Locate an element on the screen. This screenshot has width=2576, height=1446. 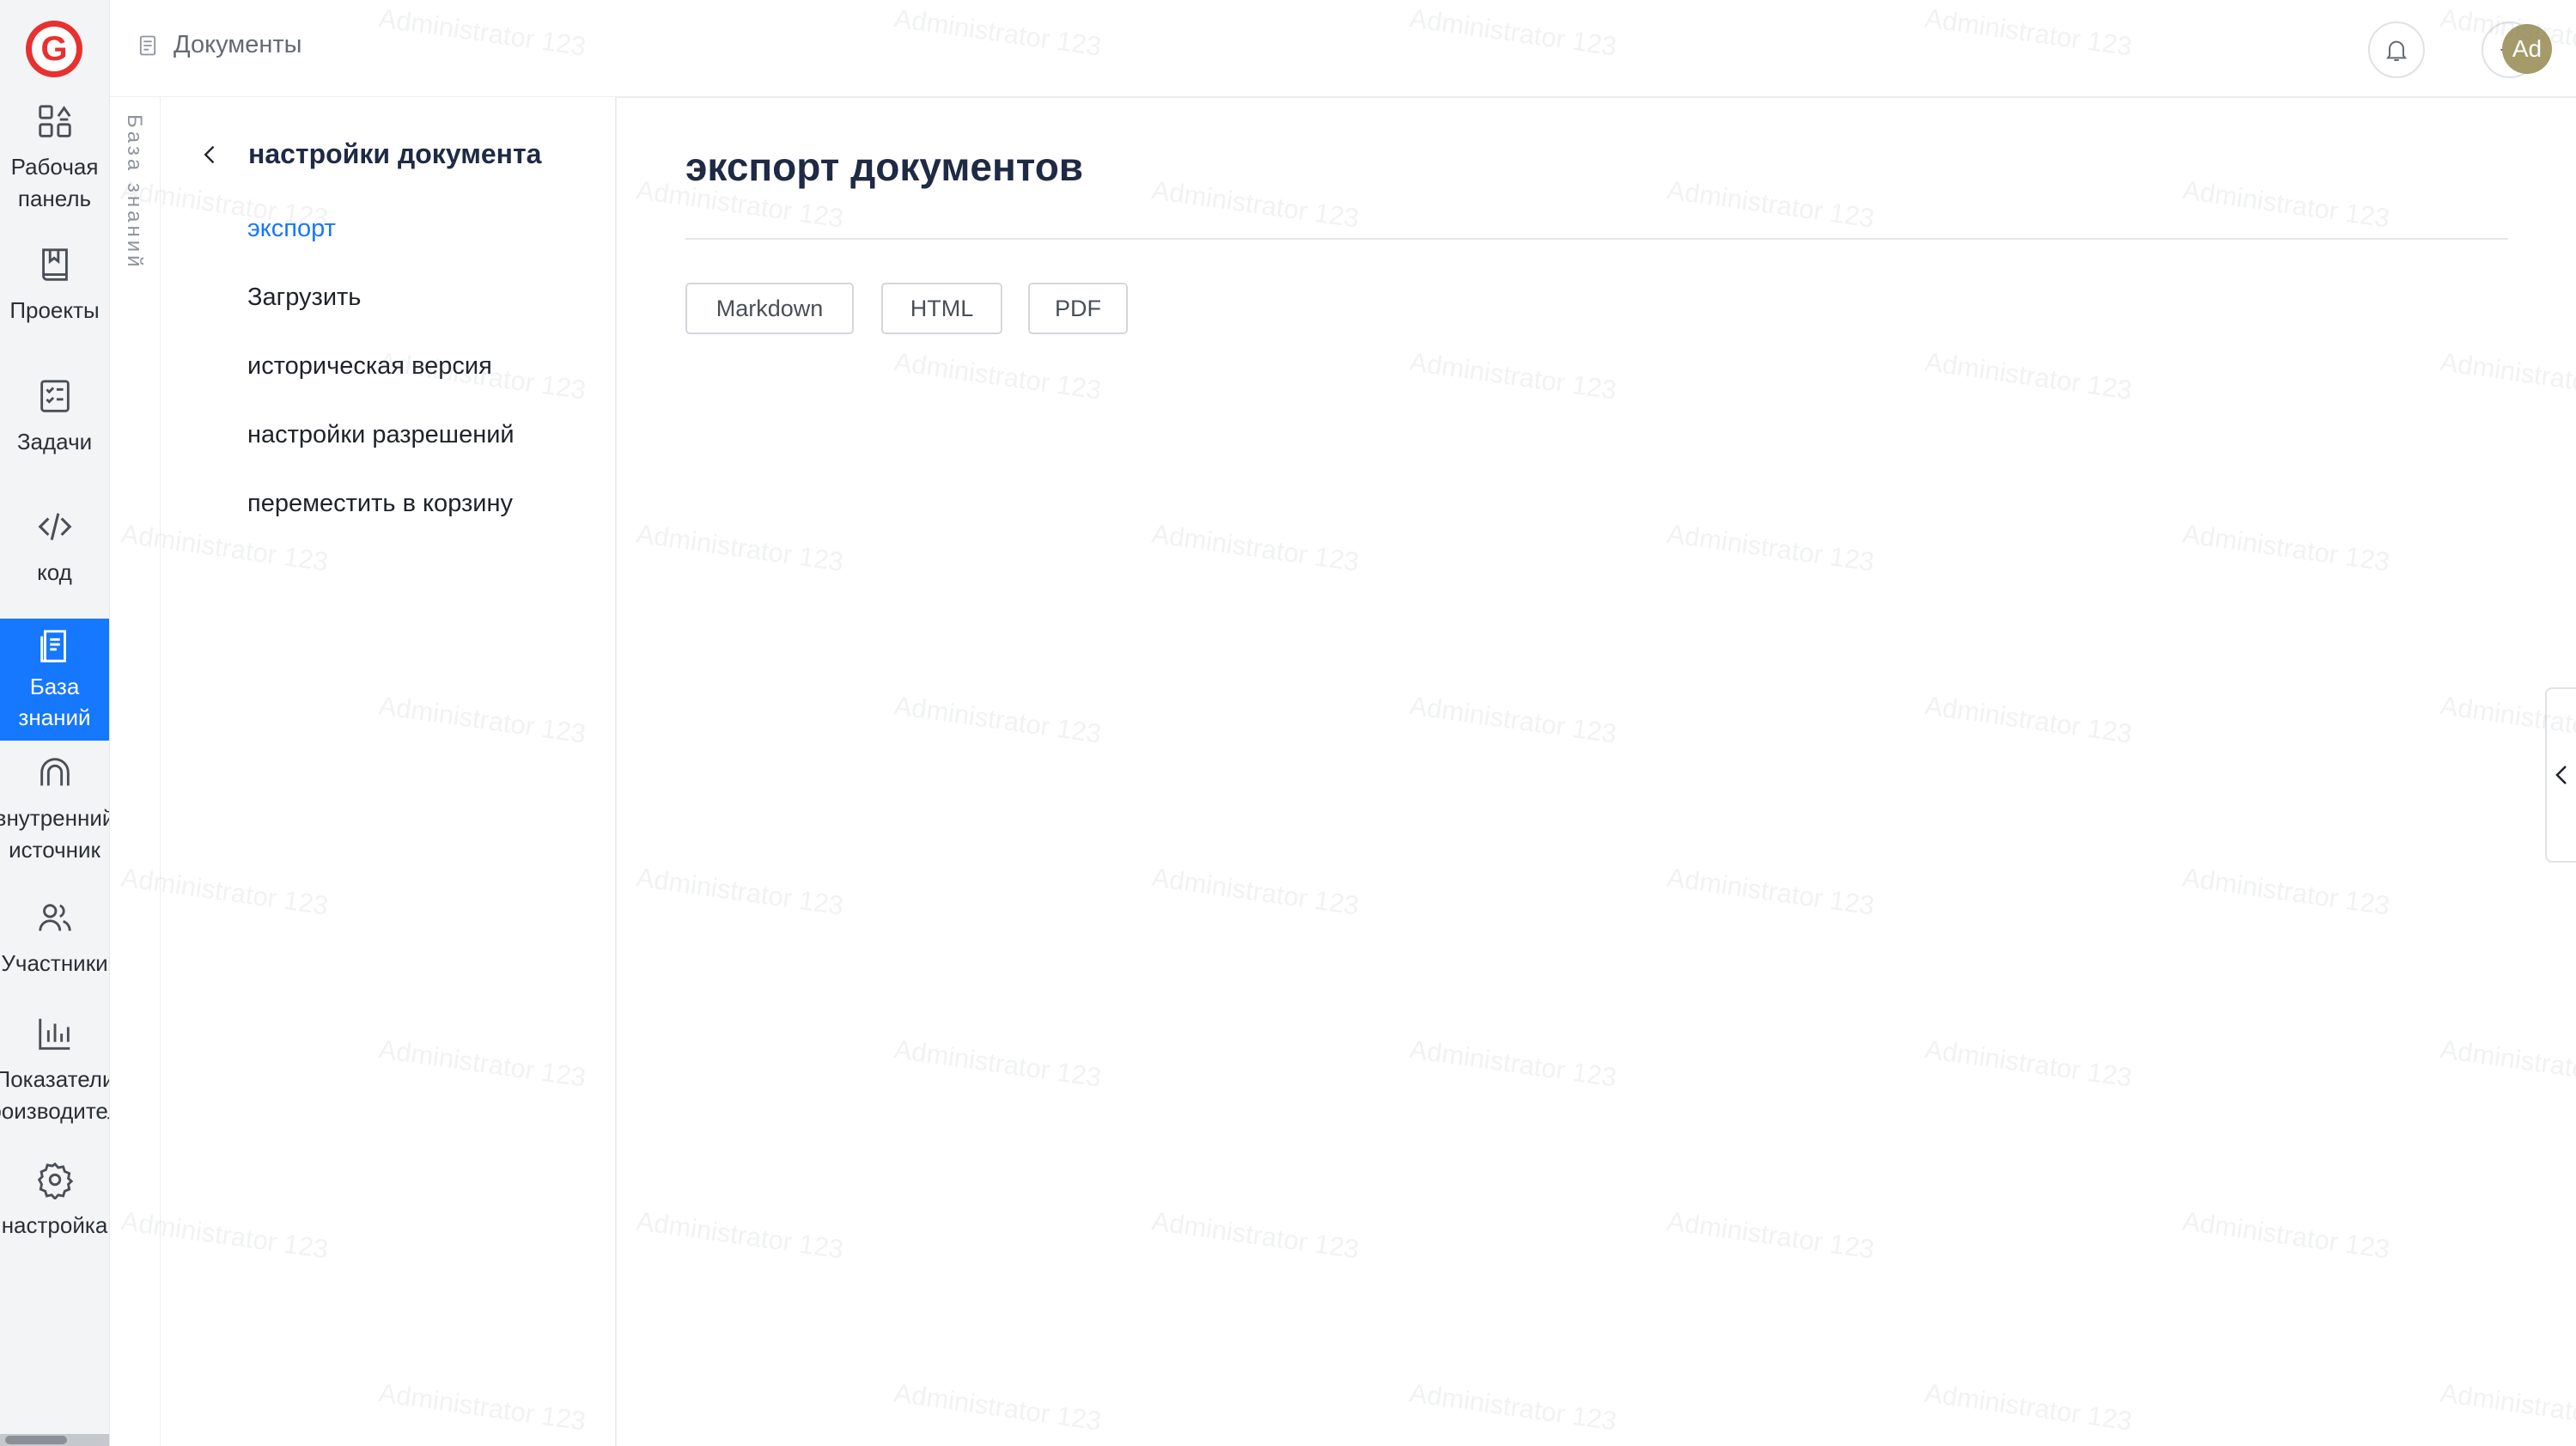
rail-item-metrics: Показатели производитель is located at coordinates (54, 1070).